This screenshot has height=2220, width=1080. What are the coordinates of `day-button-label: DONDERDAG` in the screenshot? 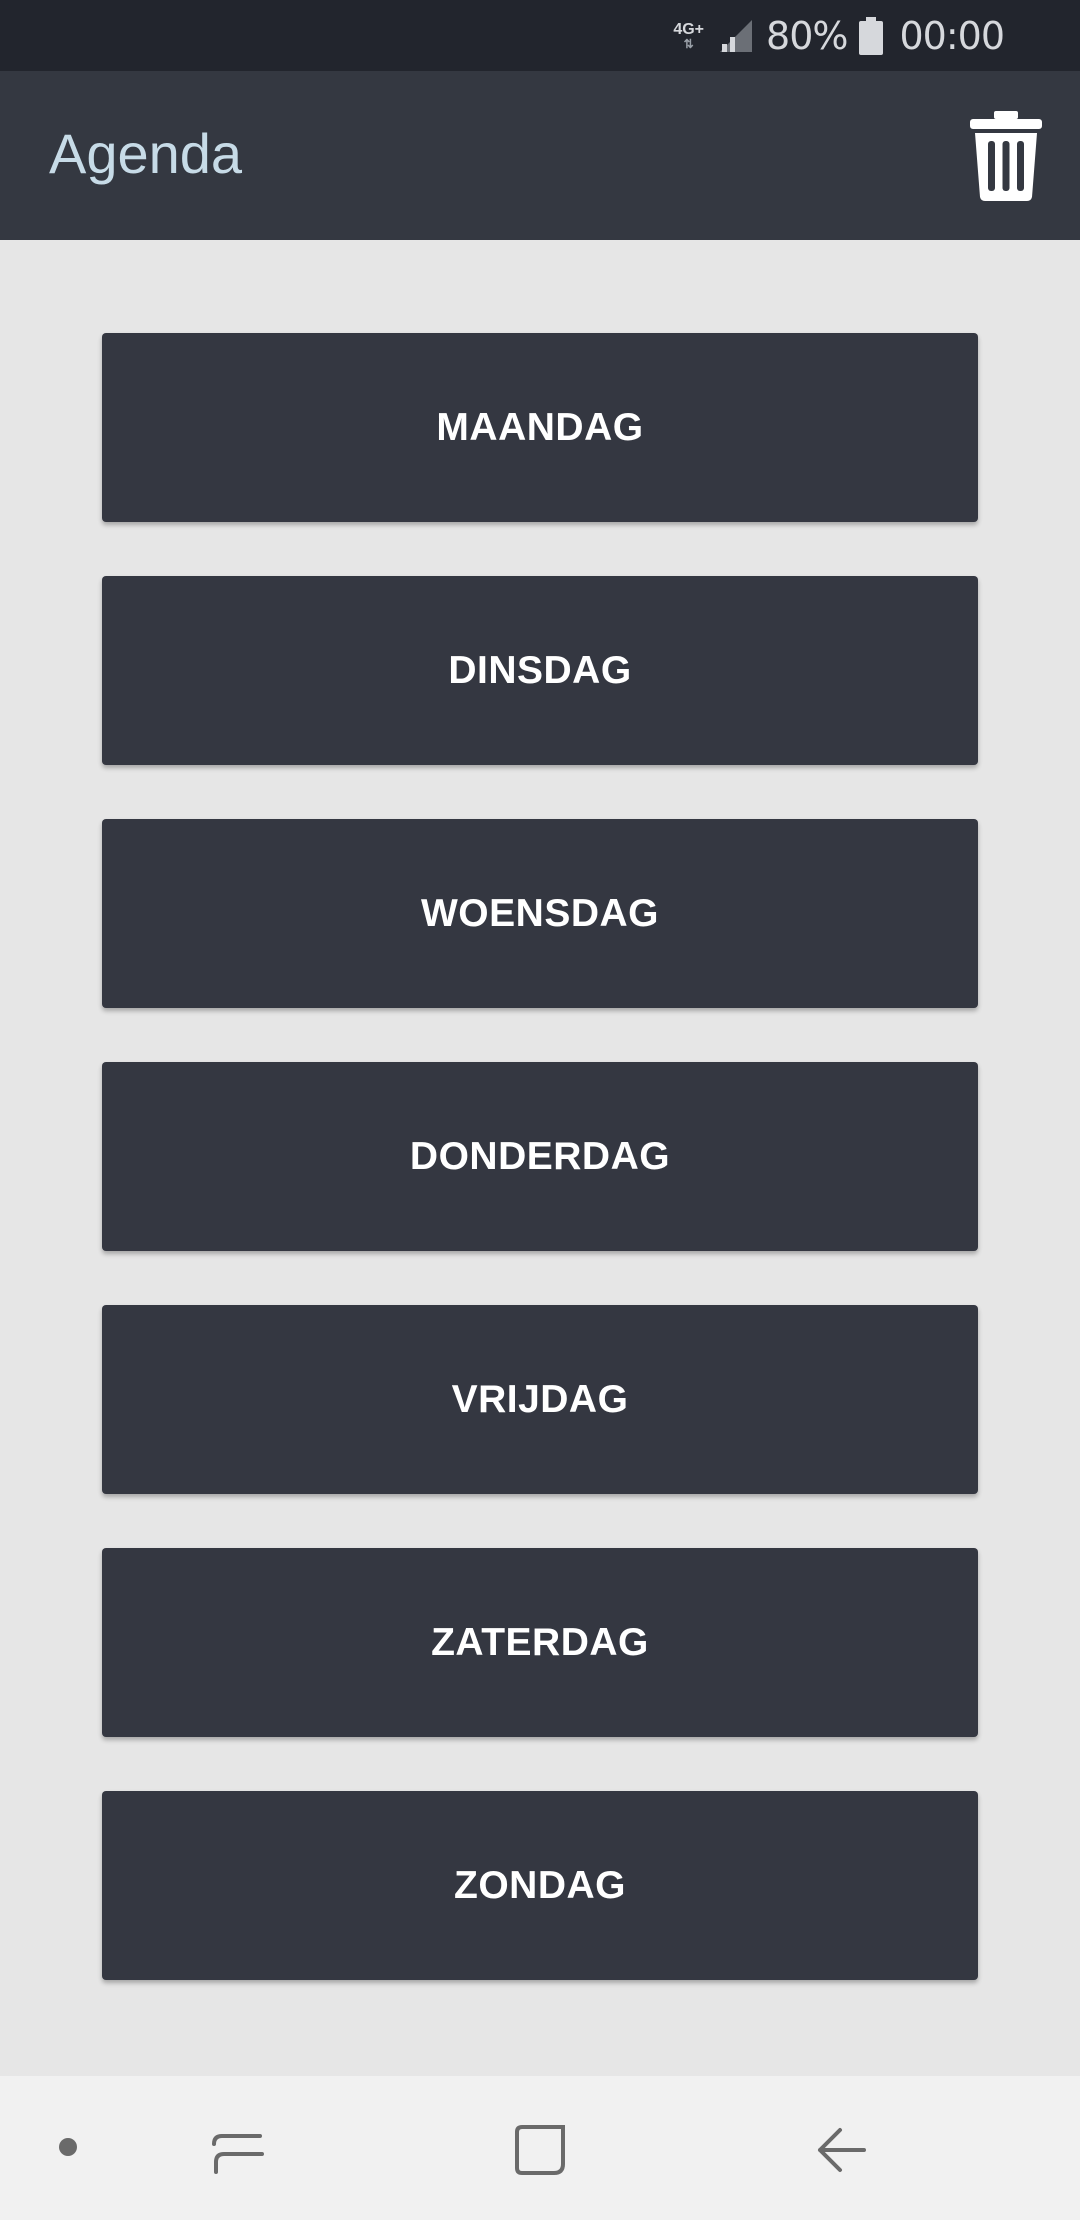 It's located at (540, 1156).